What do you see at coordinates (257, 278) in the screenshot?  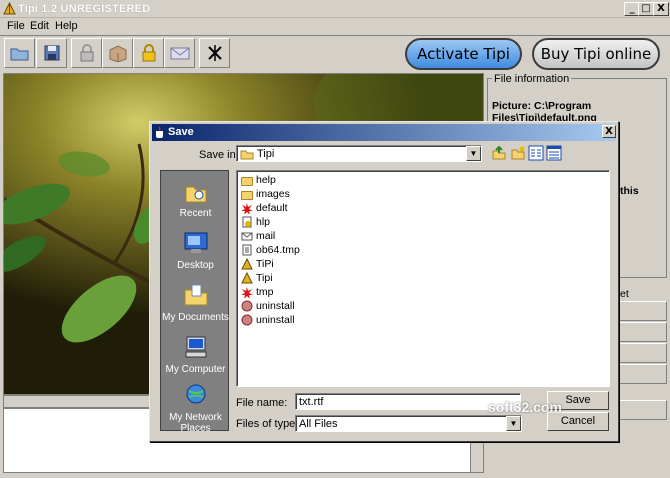 I see `file-item-tipi-2: Tipi` at bounding box center [257, 278].